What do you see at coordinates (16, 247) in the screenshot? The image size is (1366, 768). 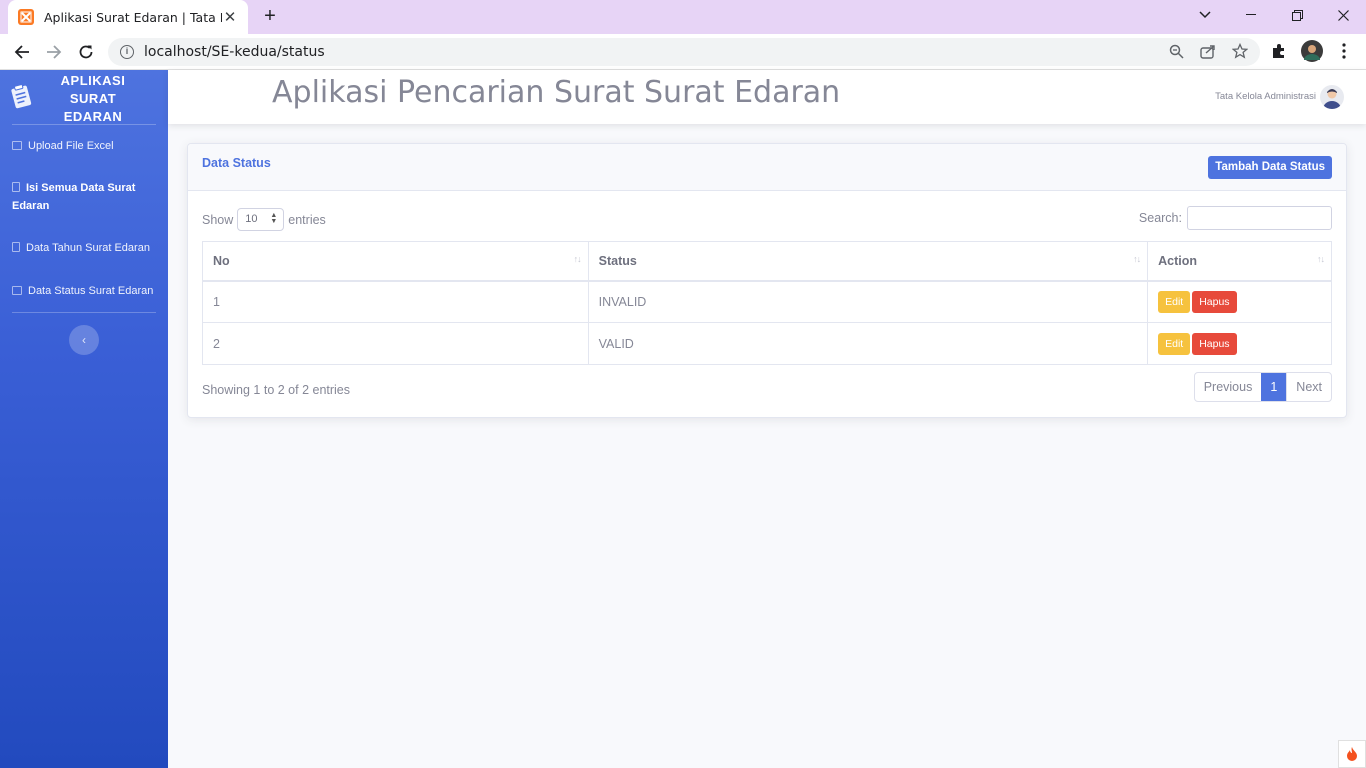 I see `calendar-icon` at bounding box center [16, 247].